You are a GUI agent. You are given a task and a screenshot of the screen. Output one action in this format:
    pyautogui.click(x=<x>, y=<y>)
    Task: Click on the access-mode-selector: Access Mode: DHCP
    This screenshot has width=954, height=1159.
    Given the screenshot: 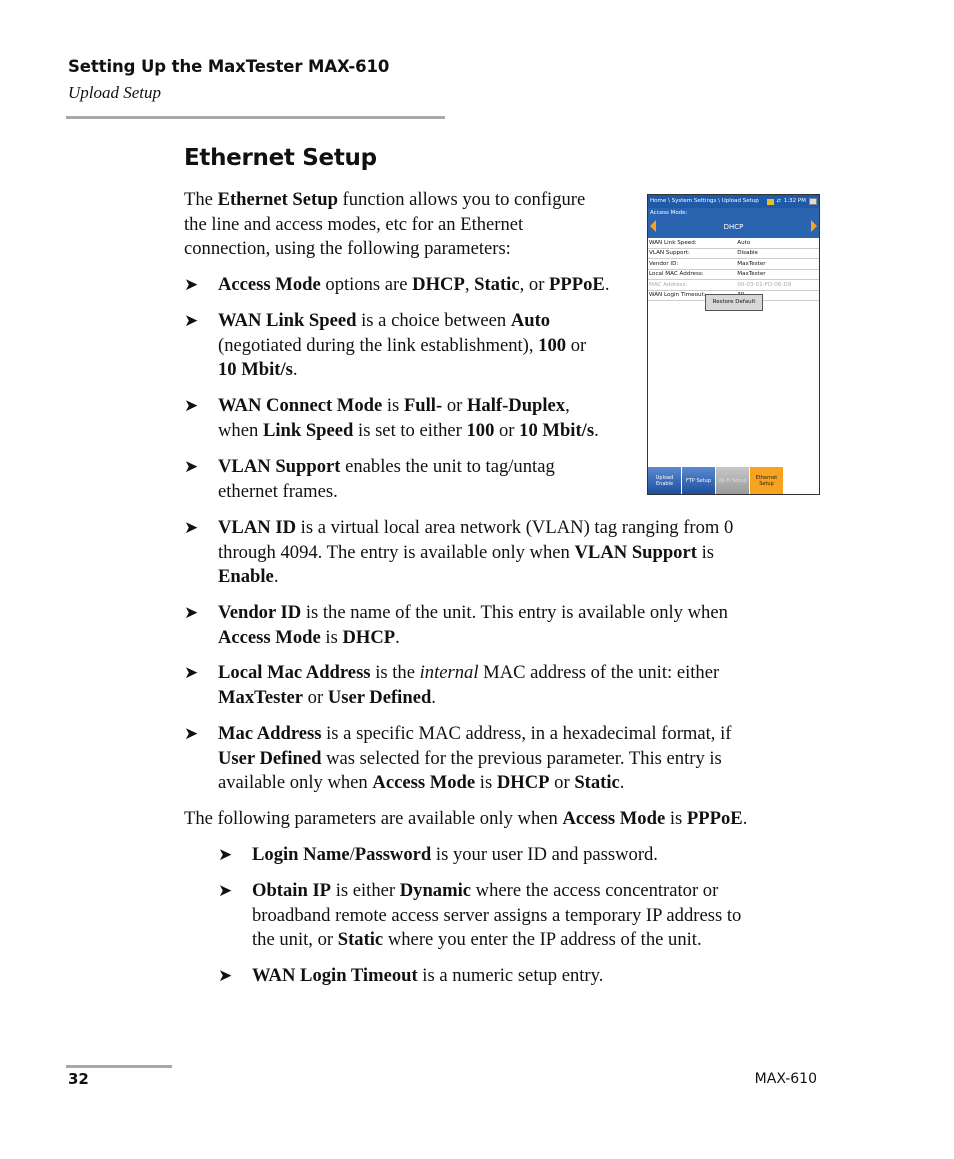 What is the action you would take?
    pyautogui.click(x=733, y=223)
    